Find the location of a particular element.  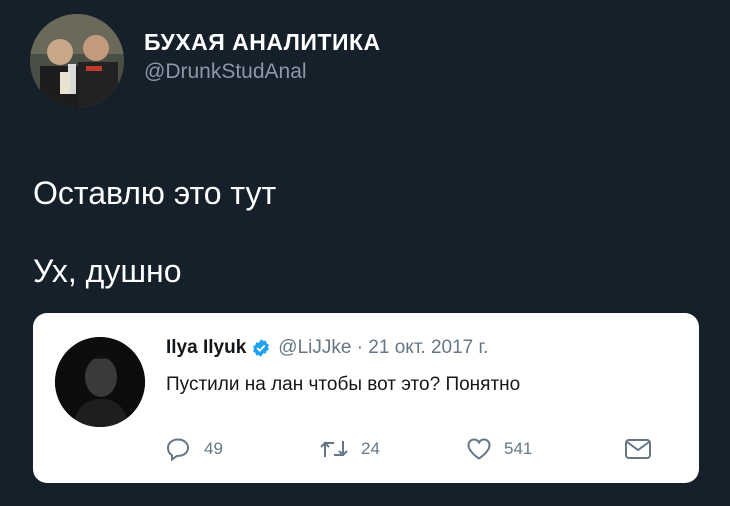

author-handle: @DrunkStudAnal is located at coordinates (262, 72).